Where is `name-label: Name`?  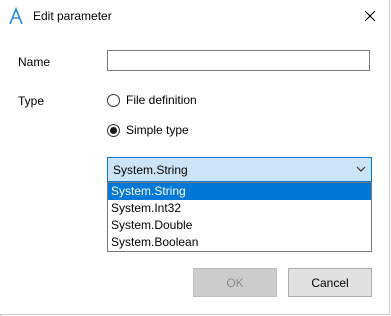
name-label: Name is located at coordinates (34, 62).